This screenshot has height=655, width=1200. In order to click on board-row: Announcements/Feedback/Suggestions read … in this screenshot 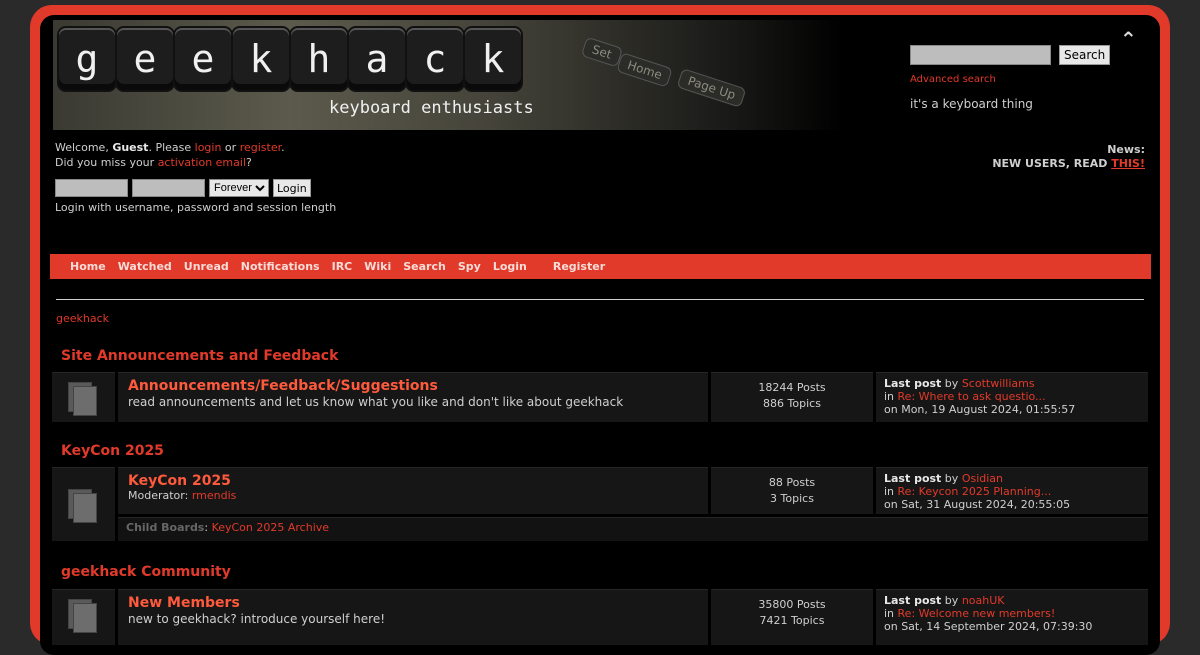, I will do `click(600, 397)`.